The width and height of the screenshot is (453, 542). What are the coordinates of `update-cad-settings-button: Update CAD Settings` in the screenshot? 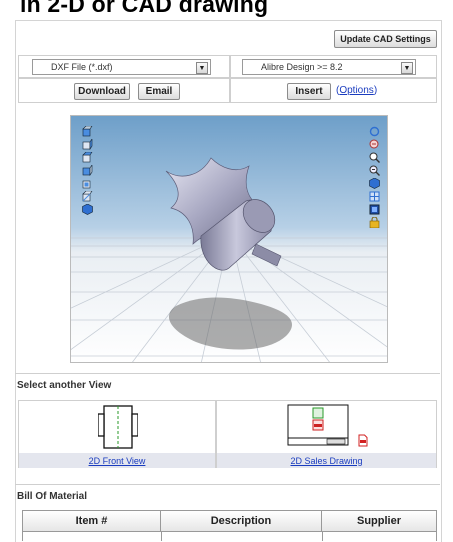 It's located at (385, 39).